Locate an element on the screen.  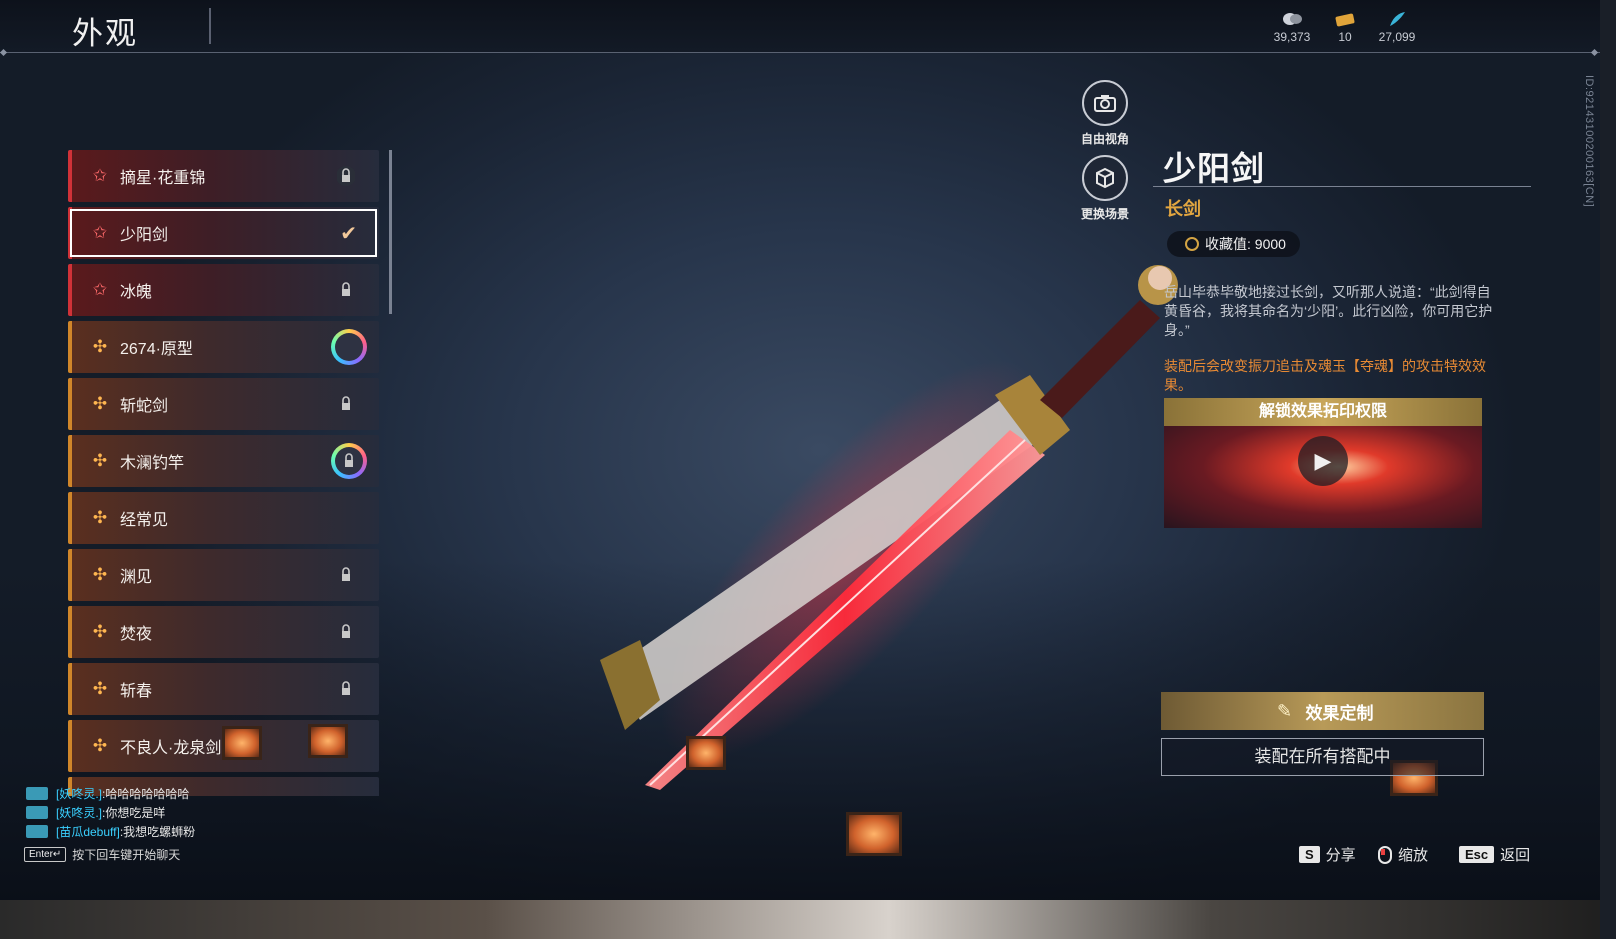
window-edge is located at coordinates (1608, 469).